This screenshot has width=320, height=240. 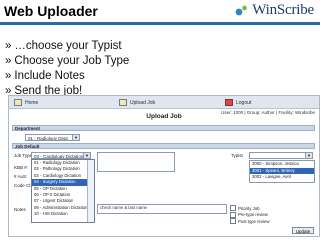 I want to click on typist-option: 3002 - Lavigne, Avril, so click(x=282, y=177).